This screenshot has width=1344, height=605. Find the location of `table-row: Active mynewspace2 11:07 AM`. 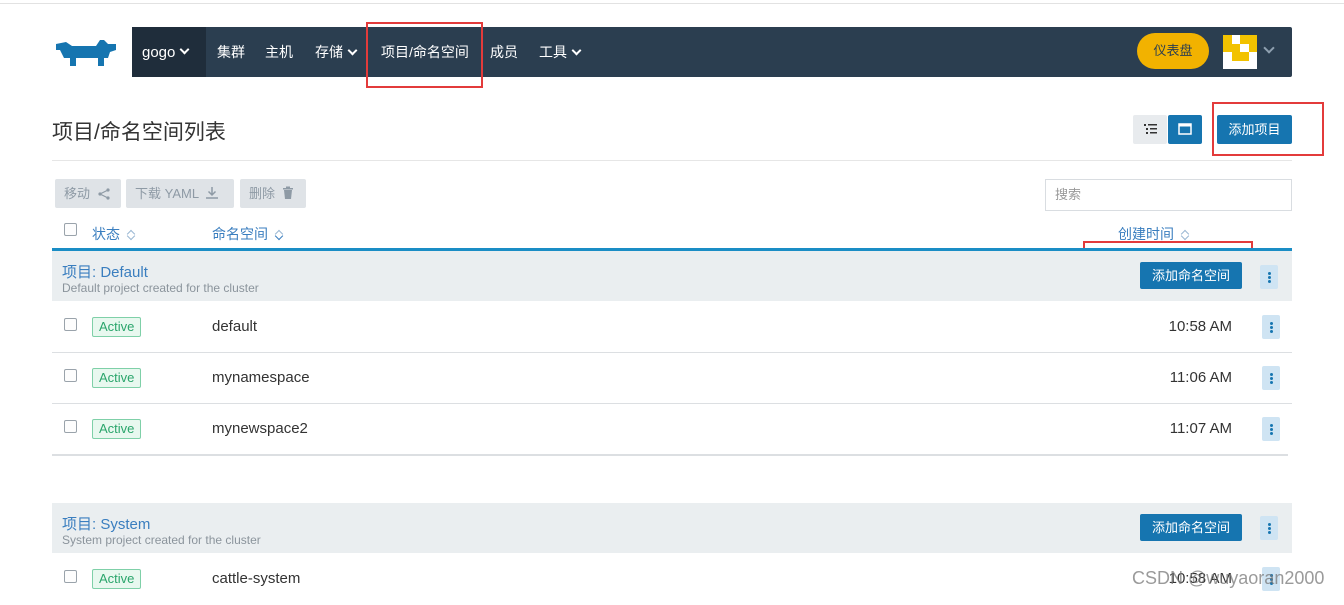

table-row: Active mynewspace2 11:07 AM is located at coordinates (672, 429).